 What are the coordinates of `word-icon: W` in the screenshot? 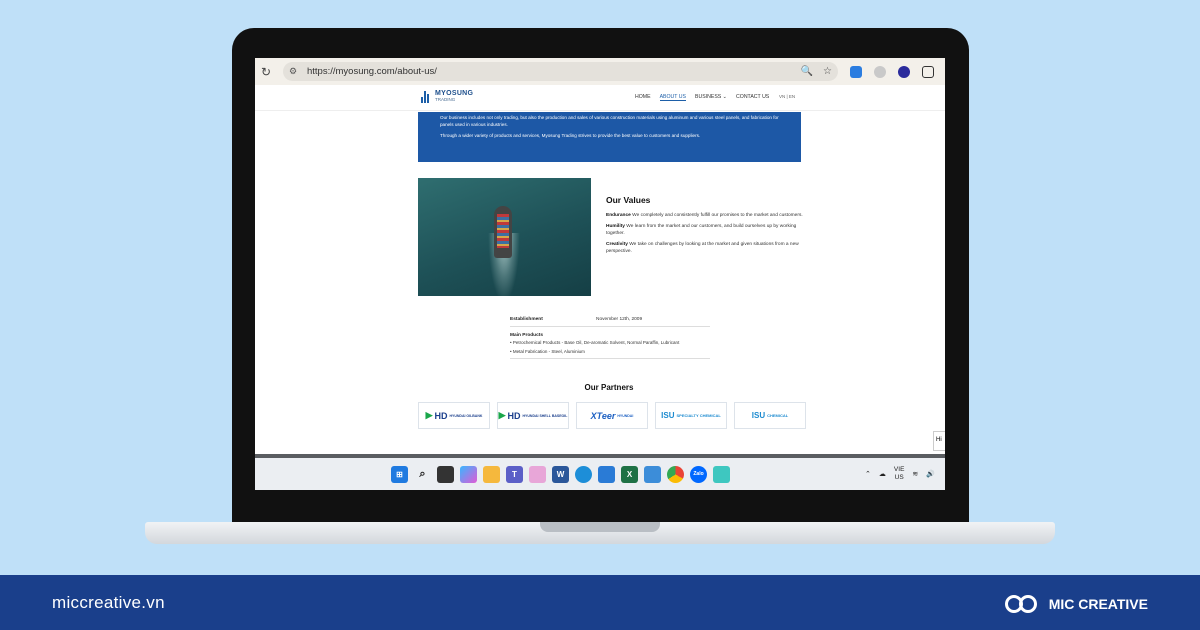 It's located at (560, 474).